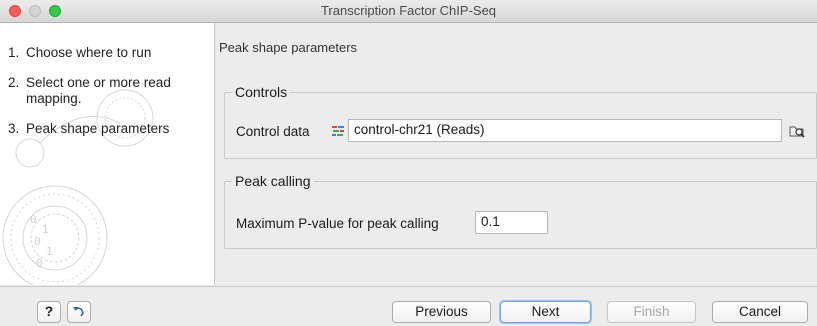 The image size is (817, 326). What do you see at coordinates (565, 130) in the screenshot?
I see `control-data-field: control-chr21 (Reads)` at bounding box center [565, 130].